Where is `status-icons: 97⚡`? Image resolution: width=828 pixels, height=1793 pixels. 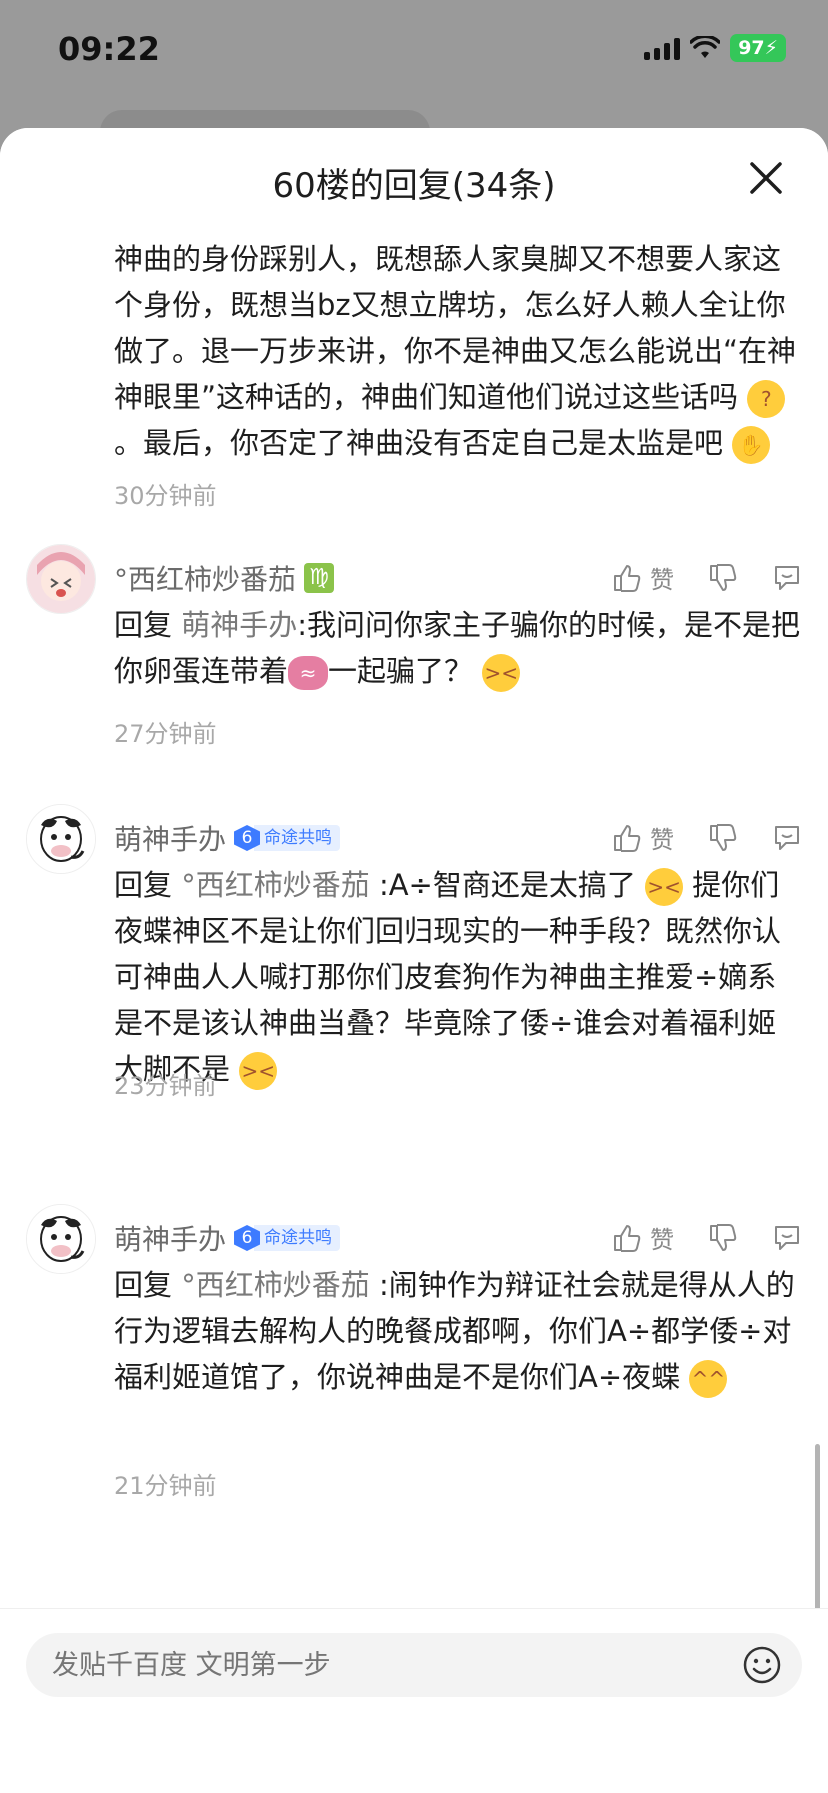
status-icons: 97⚡ is located at coordinates (715, 48).